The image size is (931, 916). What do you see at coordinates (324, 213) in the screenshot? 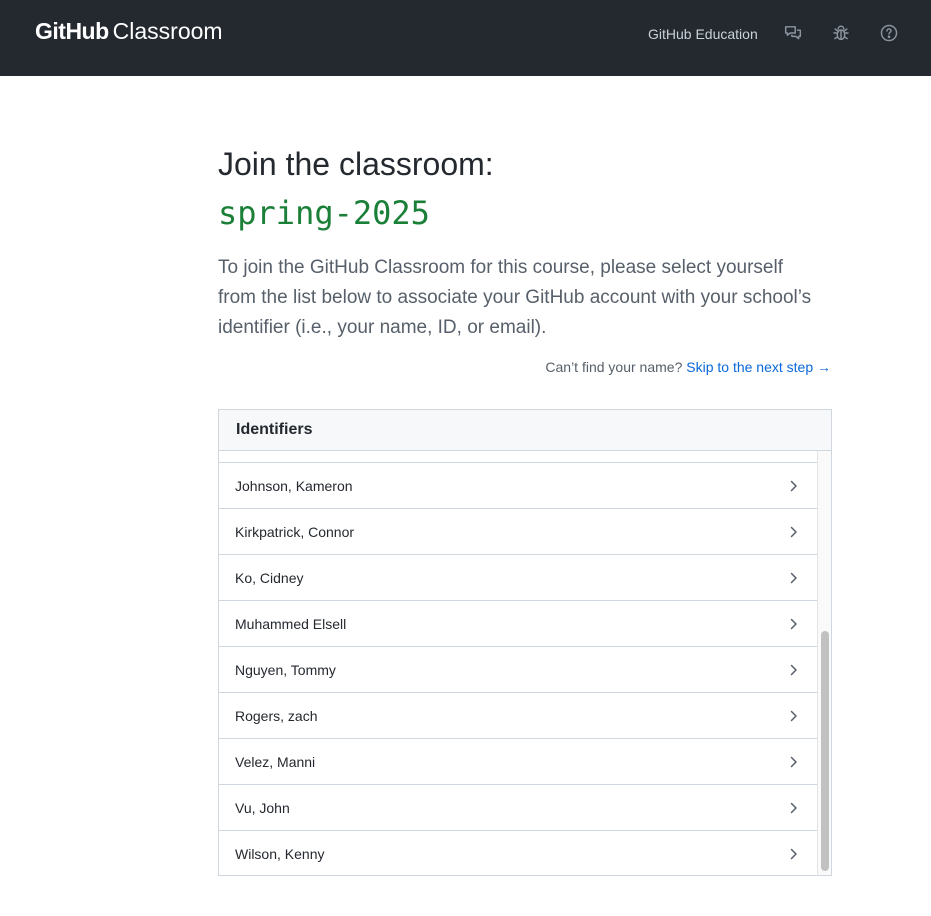
I see `classroom-name: spring-2025` at bounding box center [324, 213].